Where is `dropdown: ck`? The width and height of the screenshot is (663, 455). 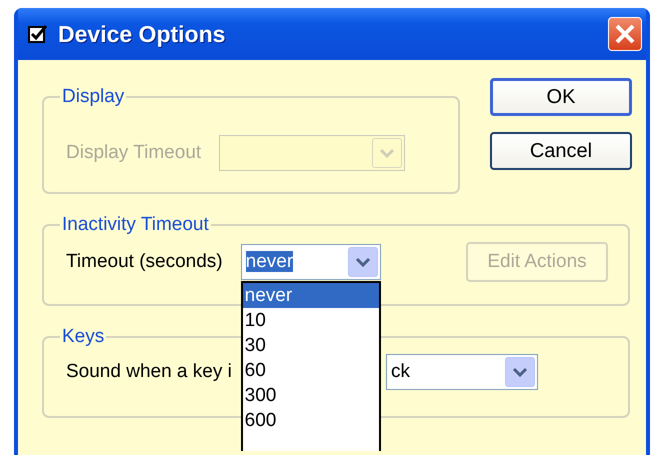 dropdown: ck is located at coordinates (462, 372).